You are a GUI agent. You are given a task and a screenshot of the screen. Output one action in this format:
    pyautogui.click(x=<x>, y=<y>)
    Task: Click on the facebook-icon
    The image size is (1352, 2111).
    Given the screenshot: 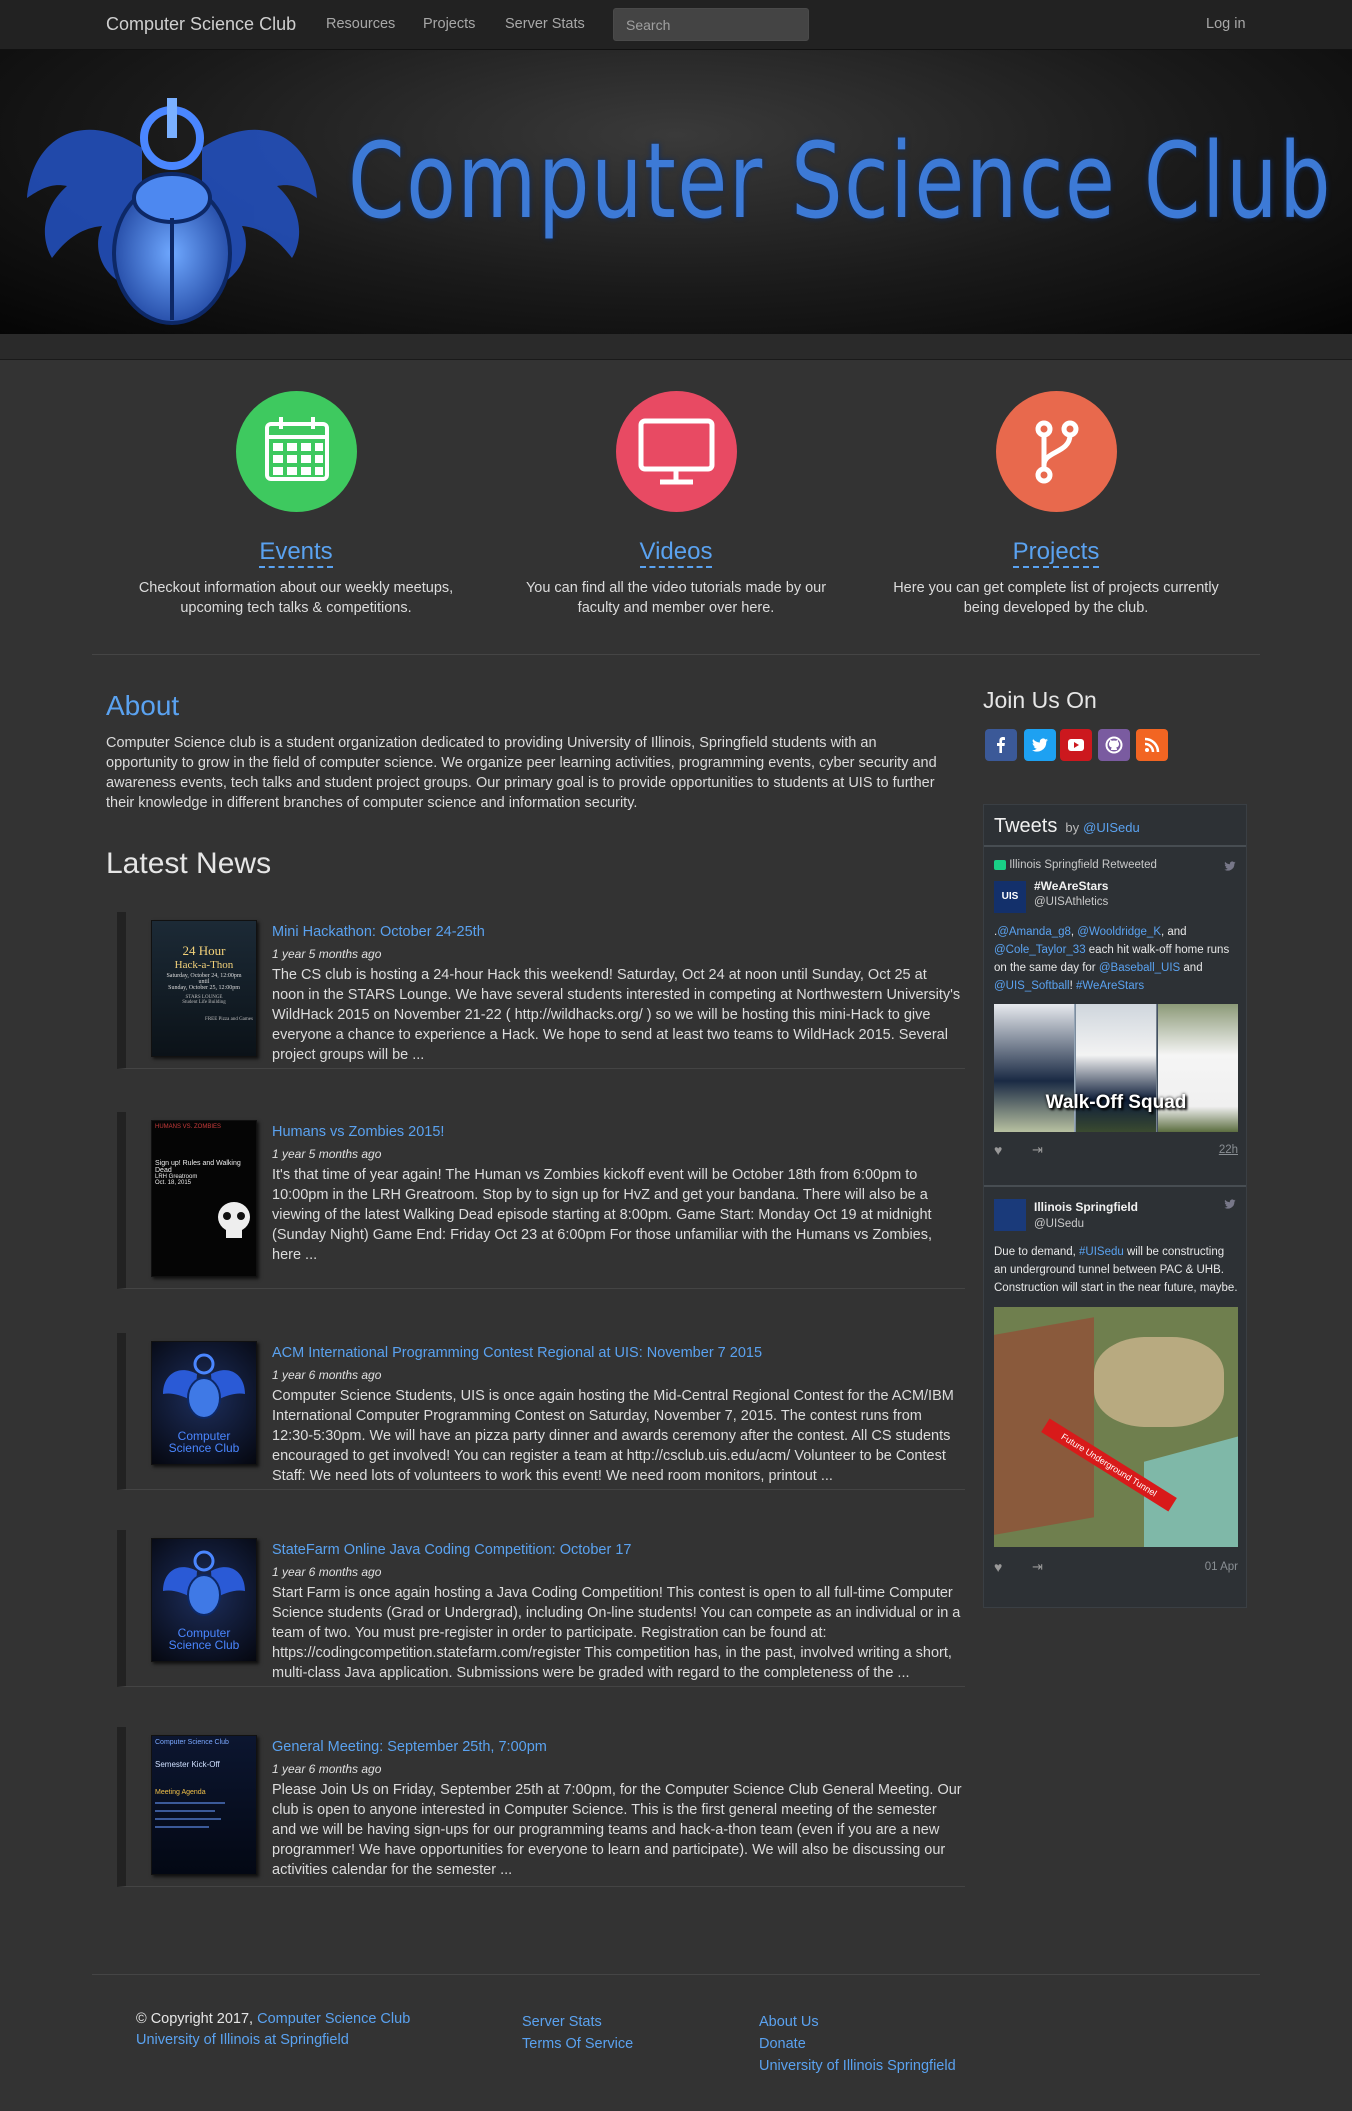 What is the action you would take?
    pyautogui.click(x=1001, y=745)
    